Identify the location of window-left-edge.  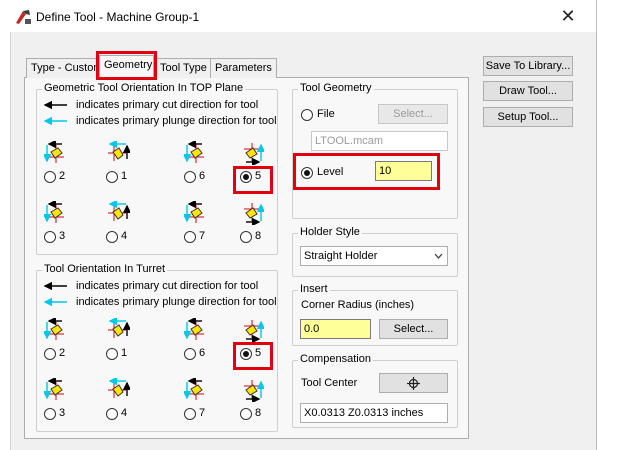
(5, 241).